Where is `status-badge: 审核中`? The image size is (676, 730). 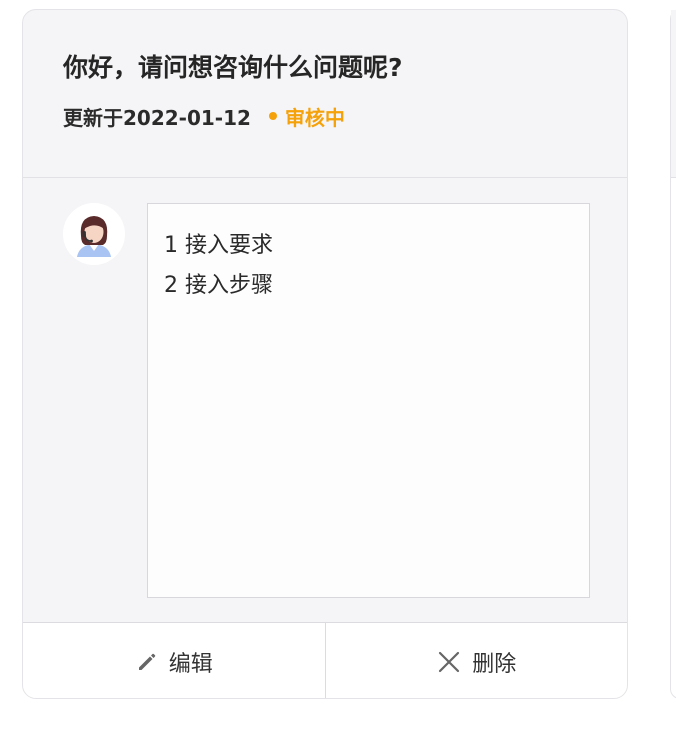 status-badge: 审核中 is located at coordinates (306, 116).